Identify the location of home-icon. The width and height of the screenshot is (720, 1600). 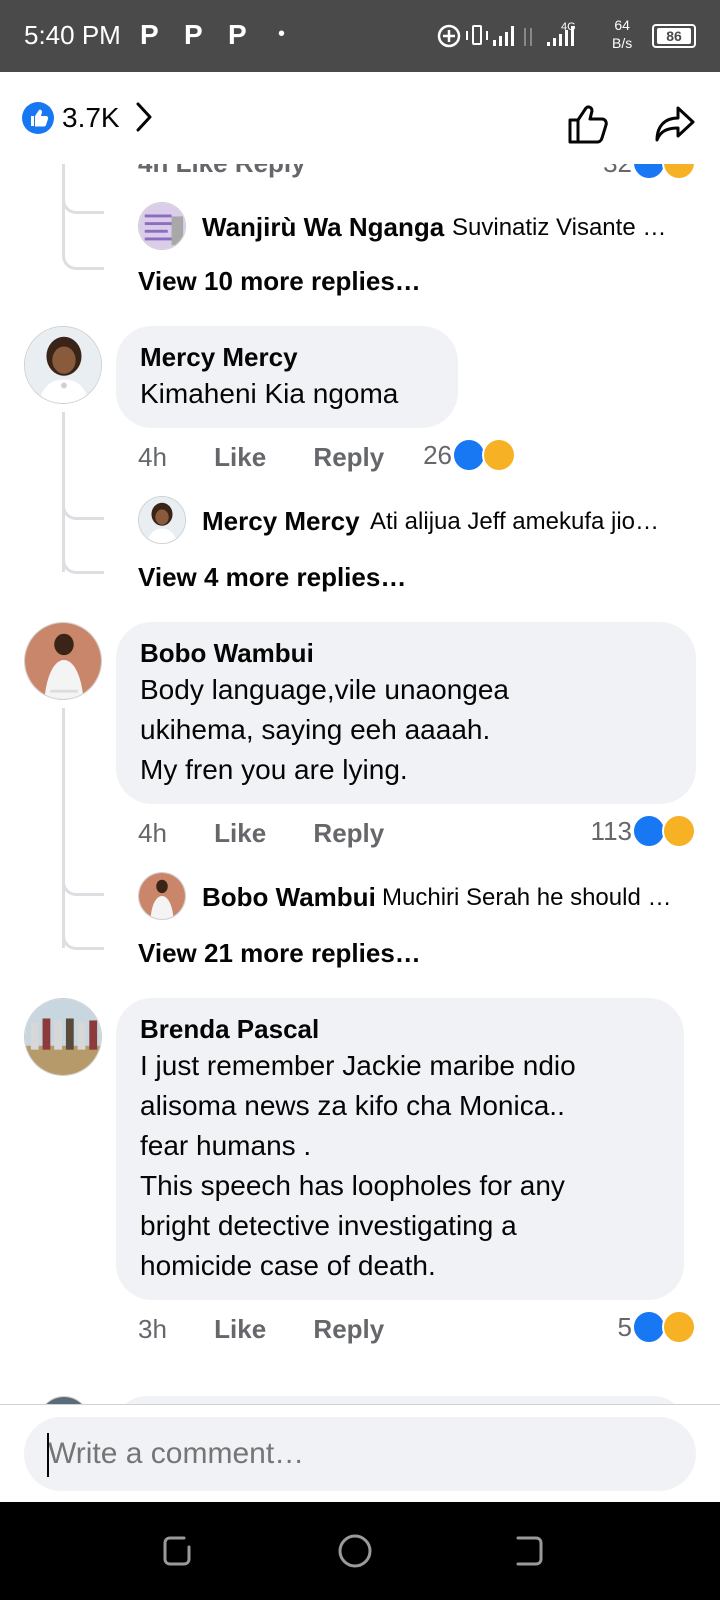
(355, 1551).